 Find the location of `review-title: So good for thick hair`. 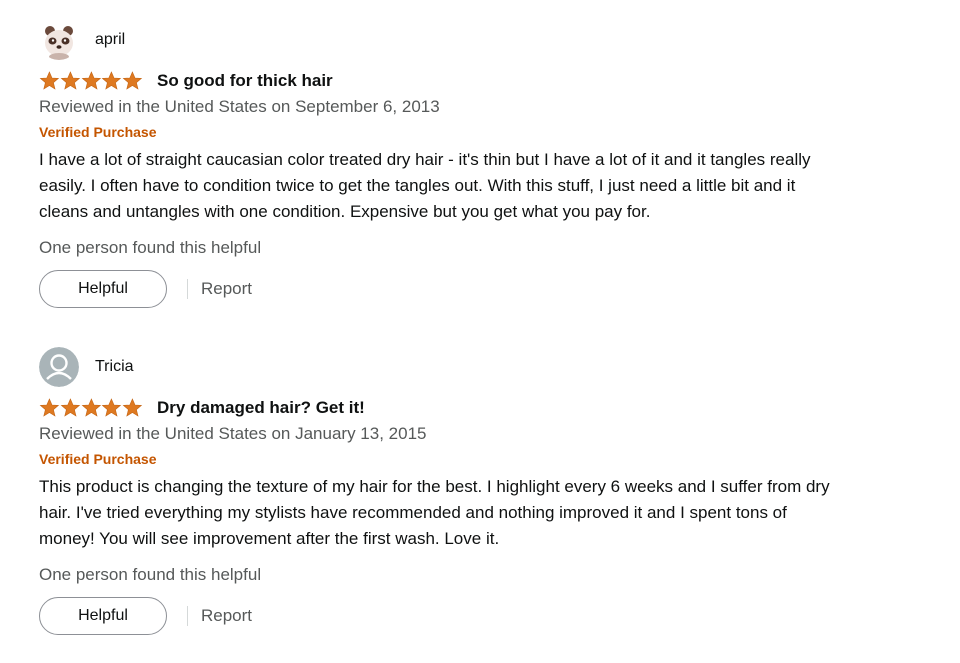

review-title: So good for thick hair is located at coordinates (245, 81).